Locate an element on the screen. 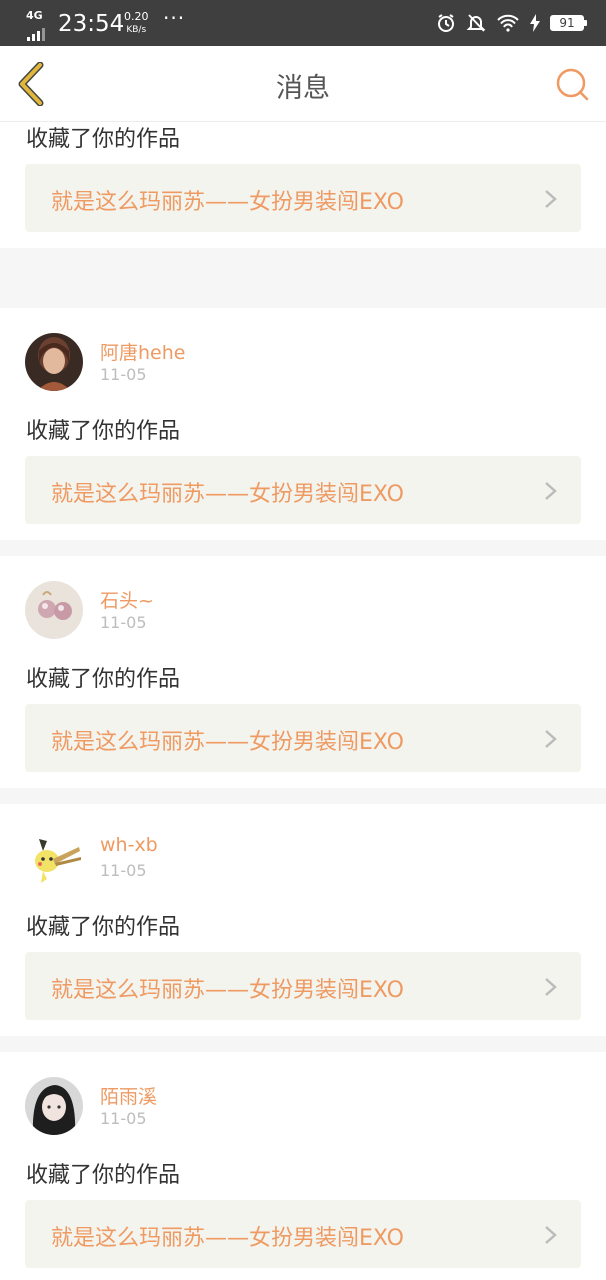 The height and width of the screenshot is (1280, 606). clock: 23:54 is located at coordinates (91, 24).